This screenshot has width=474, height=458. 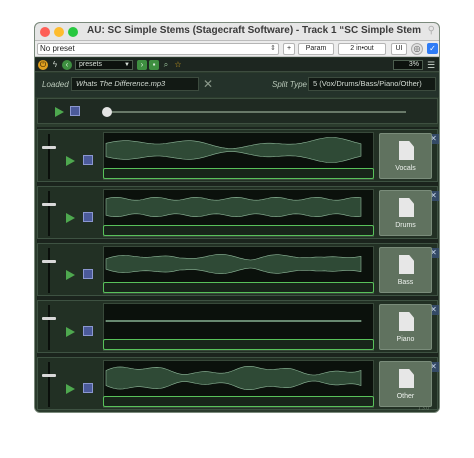 I want to click on export-stem-button: Vocals, so click(x=405, y=156).